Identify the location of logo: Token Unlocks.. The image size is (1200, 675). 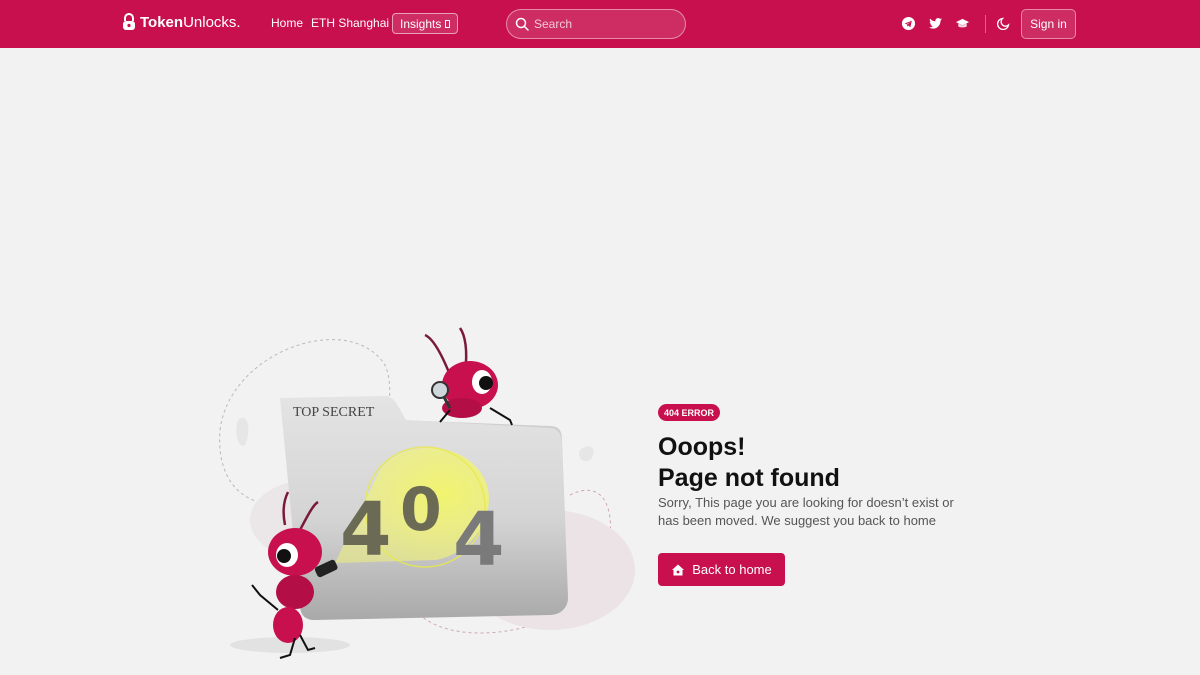
(181, 22).